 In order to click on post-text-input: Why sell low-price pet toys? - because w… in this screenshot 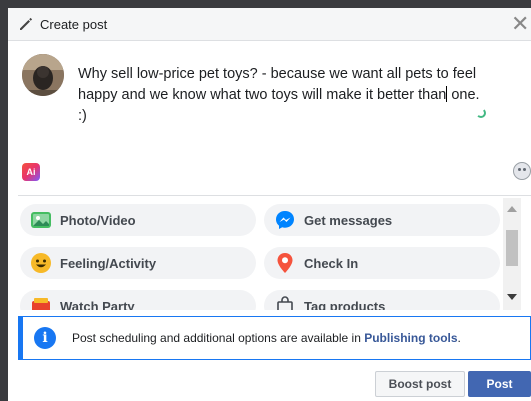, I will do `click(298, 95)`.